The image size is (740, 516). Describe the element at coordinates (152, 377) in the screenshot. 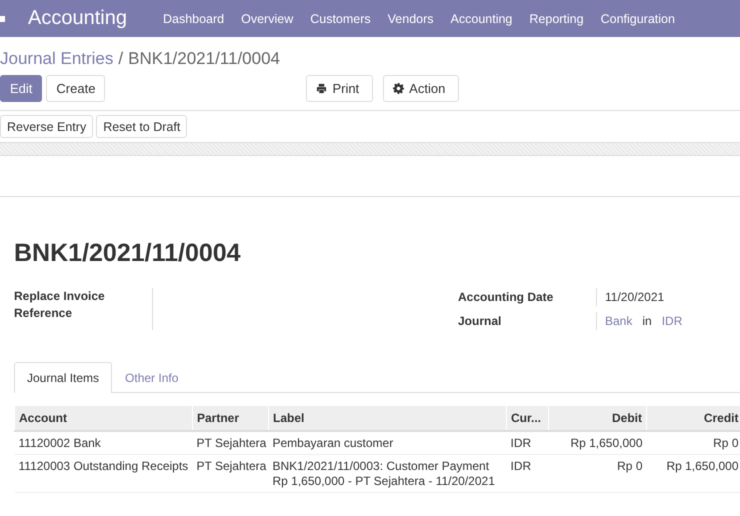

I see `tab: Other Info` at that location.